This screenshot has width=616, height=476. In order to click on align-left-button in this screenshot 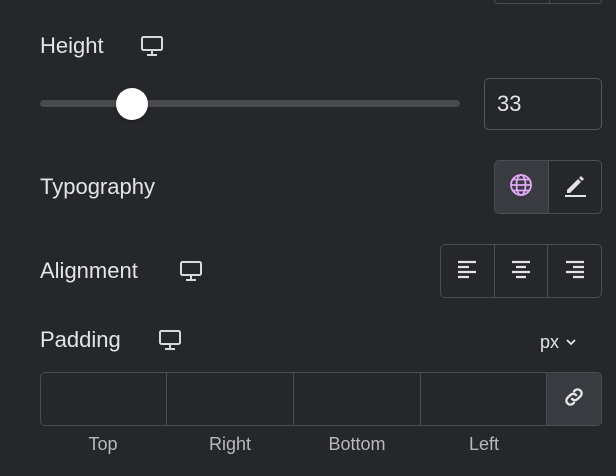, I will do `click(467, 271)`.